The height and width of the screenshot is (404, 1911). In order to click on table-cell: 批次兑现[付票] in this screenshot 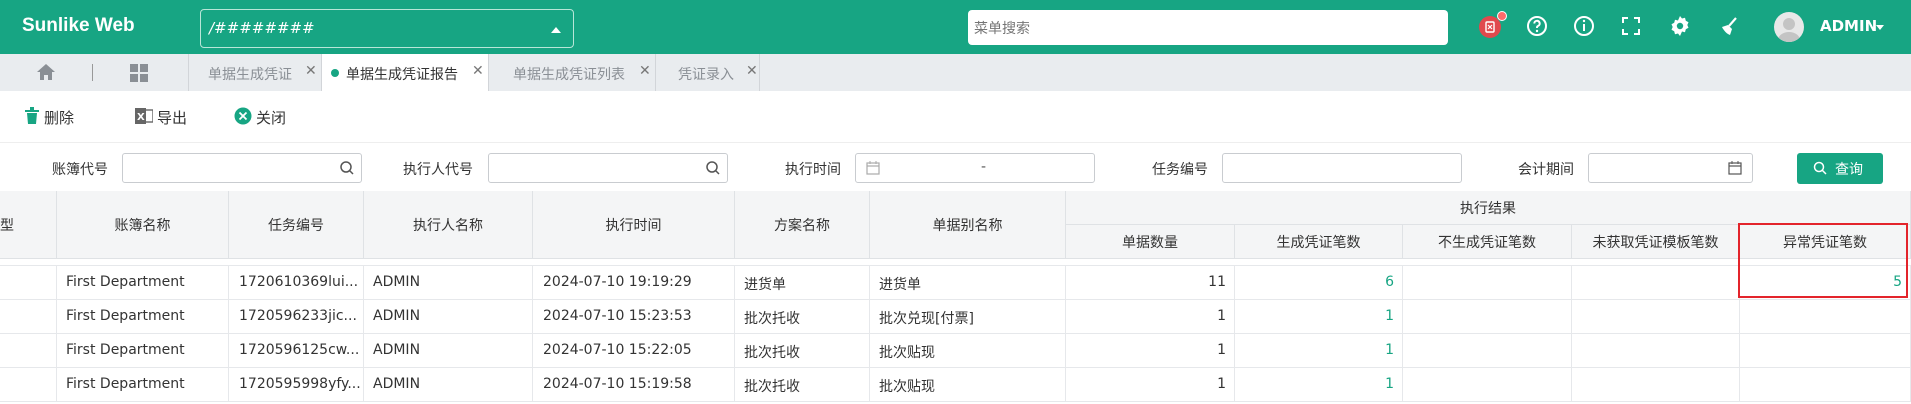, I will do `click(968, 317)`.